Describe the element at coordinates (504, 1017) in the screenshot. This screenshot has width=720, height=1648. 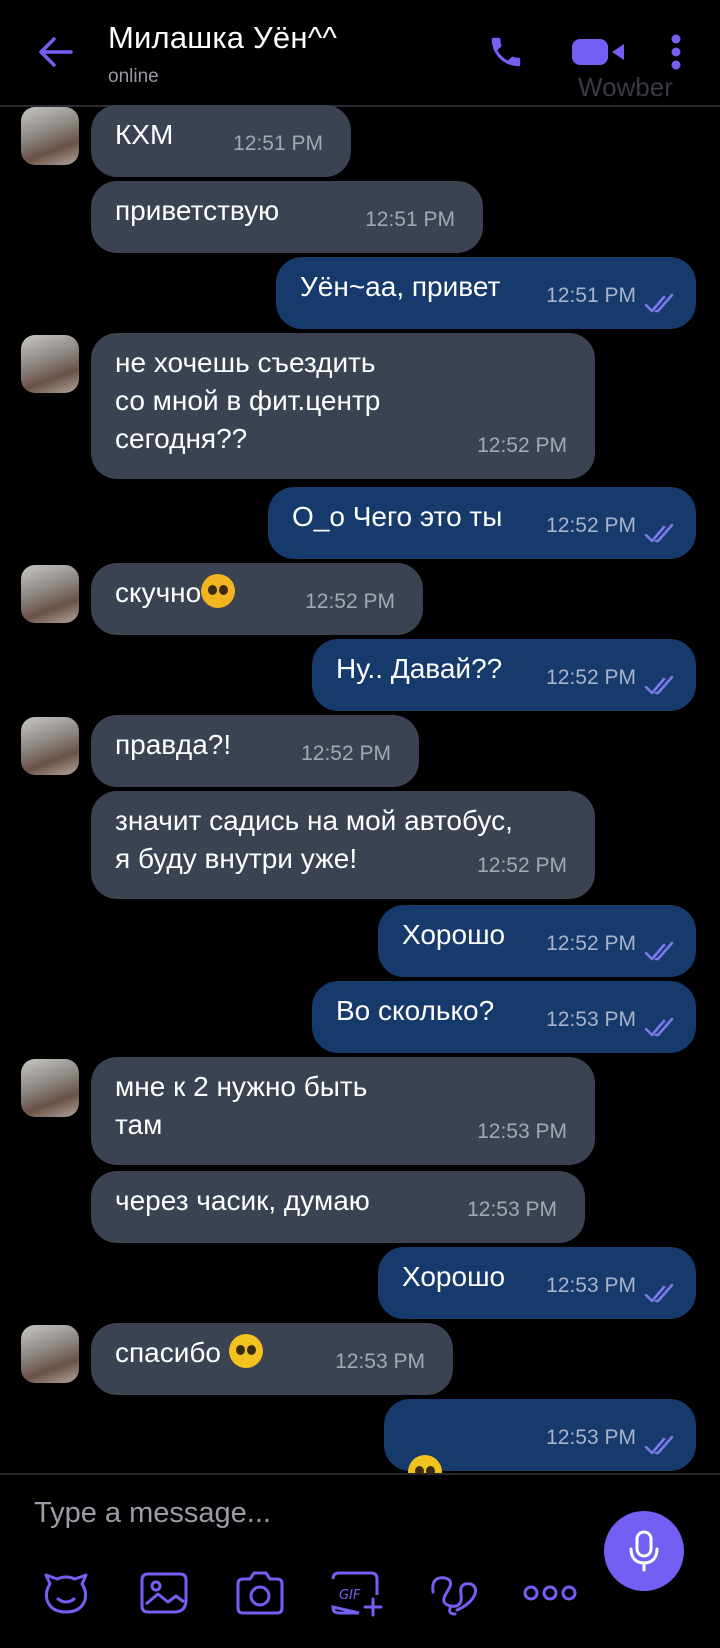
I see `outgoing-message: Во сколько? 12:53 PM` at that location.